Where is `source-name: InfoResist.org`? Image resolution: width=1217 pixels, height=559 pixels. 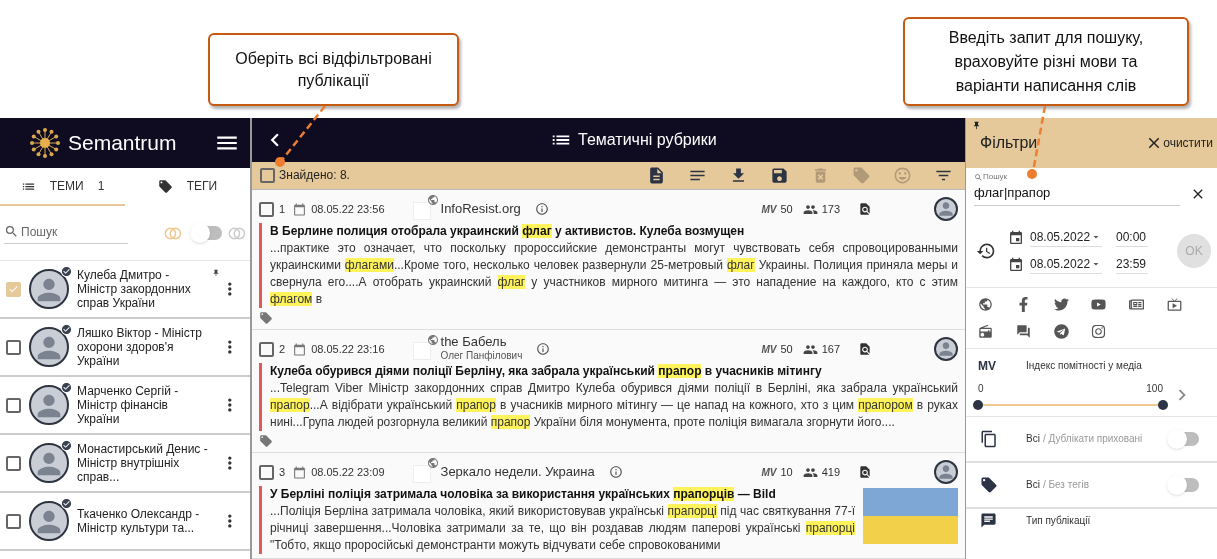
source-name: InfoResist.org is located at coordinates (480, 209).